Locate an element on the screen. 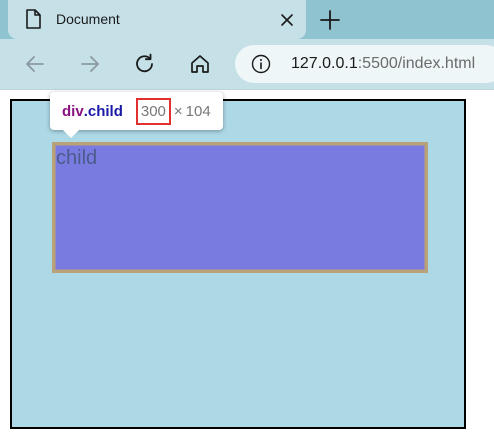 This screenshot has width=494, height=444. browser-toolbar: 127.0.0.1:5500/index.html is located at coordinates (247, 64).